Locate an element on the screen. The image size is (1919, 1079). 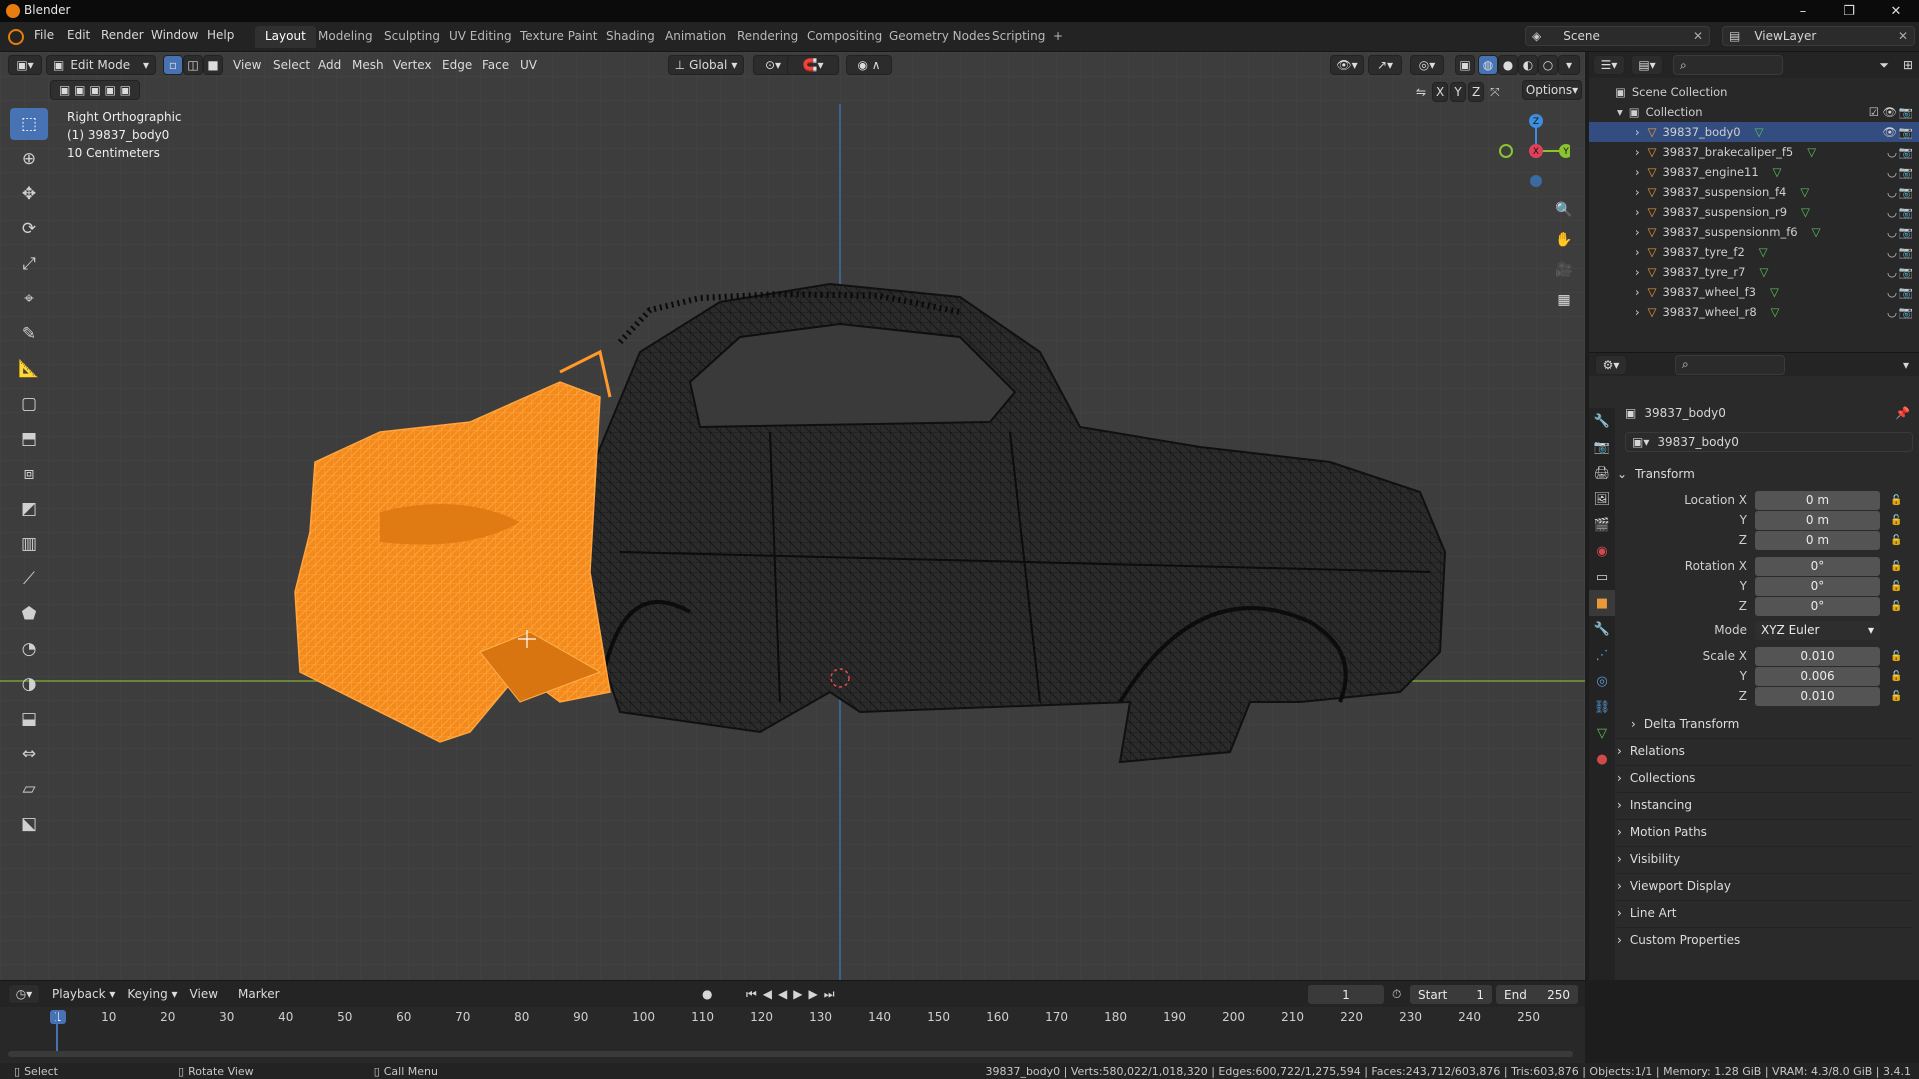
menu-help: Help is located at coordinates (220, 35).